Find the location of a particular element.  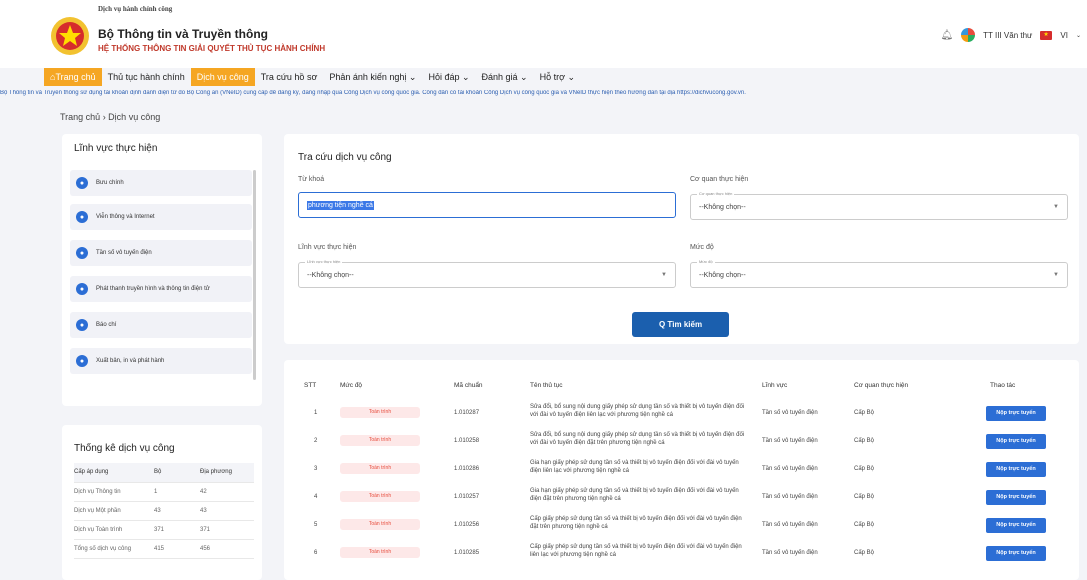

stats-cell: 42 is located at coordinates (227, 492).